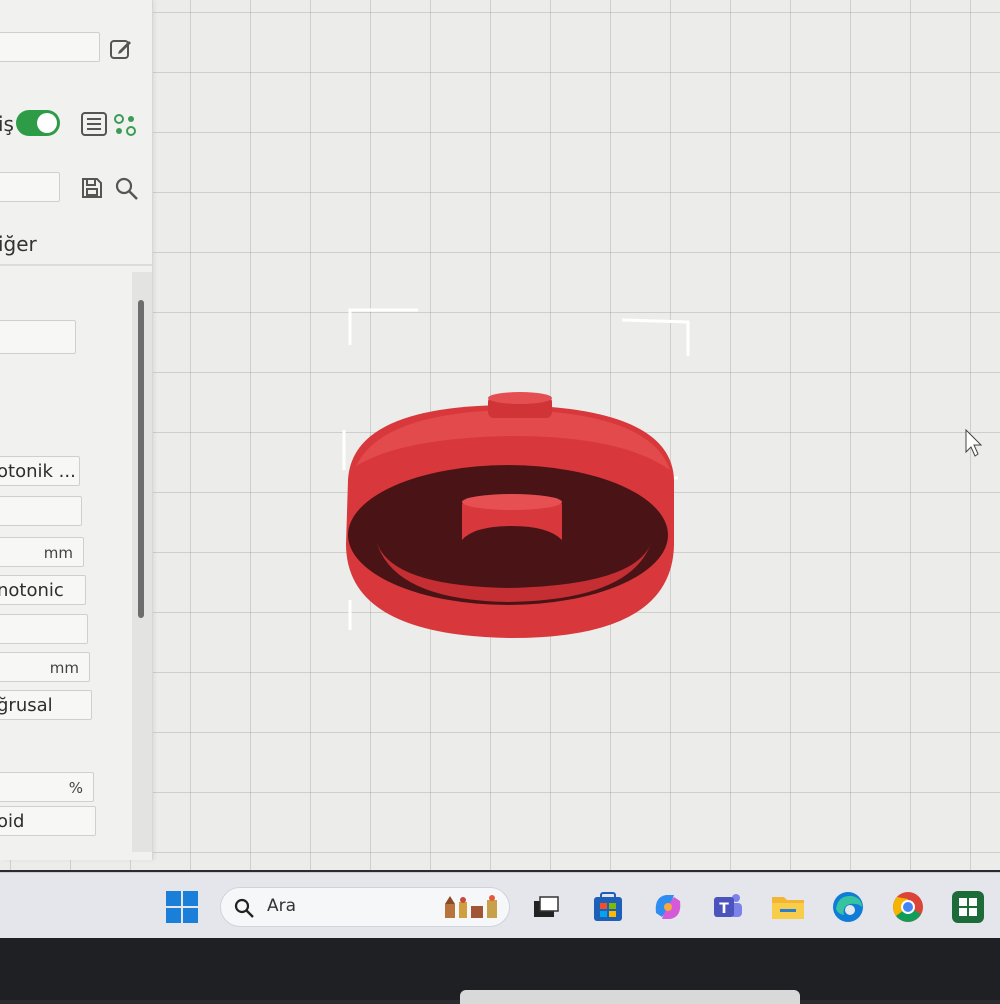 Image resolution: width=1000 pixels, height=1004 pixels. Describe the element at coordinates (76, 265) in the screenshot. I see `divider` at that location.